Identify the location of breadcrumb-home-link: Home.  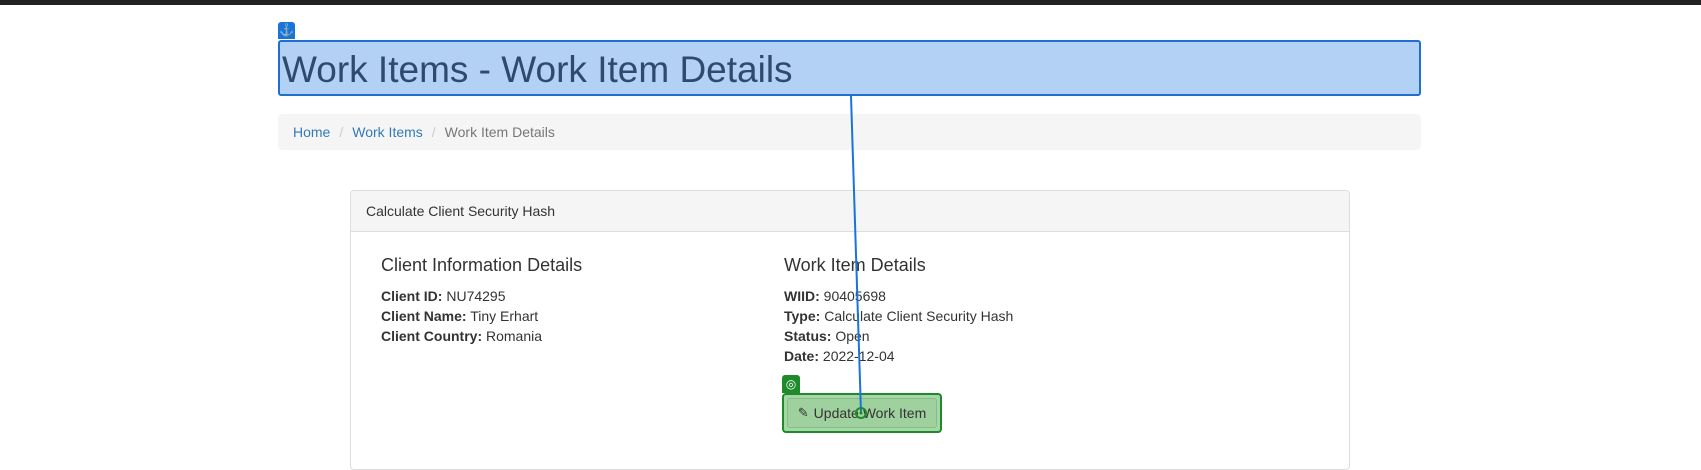
(311, 132).